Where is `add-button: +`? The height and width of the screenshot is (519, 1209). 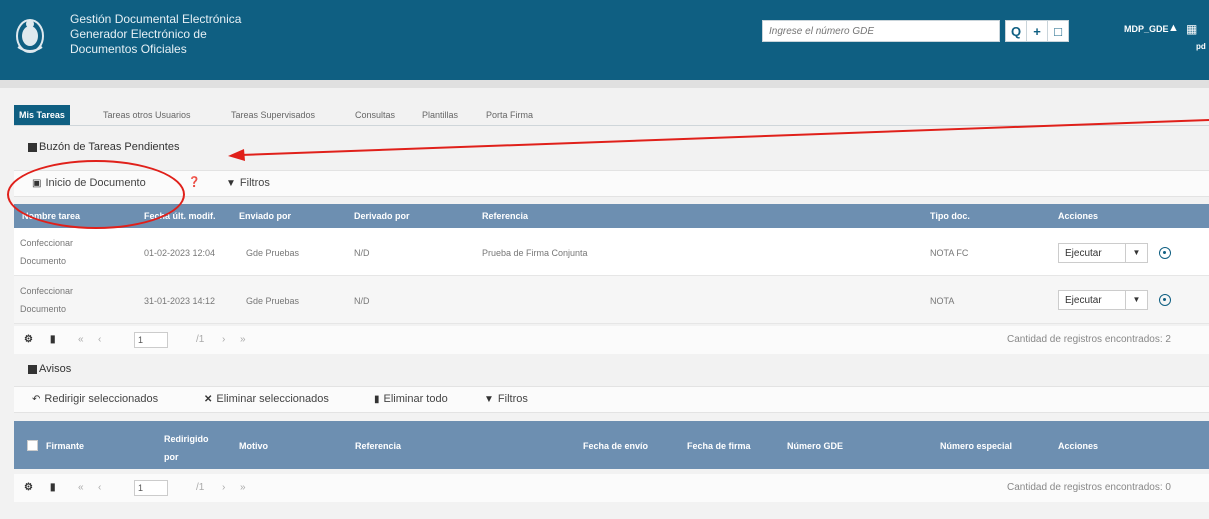 add-button: + is located at coordinates (1037, 31).